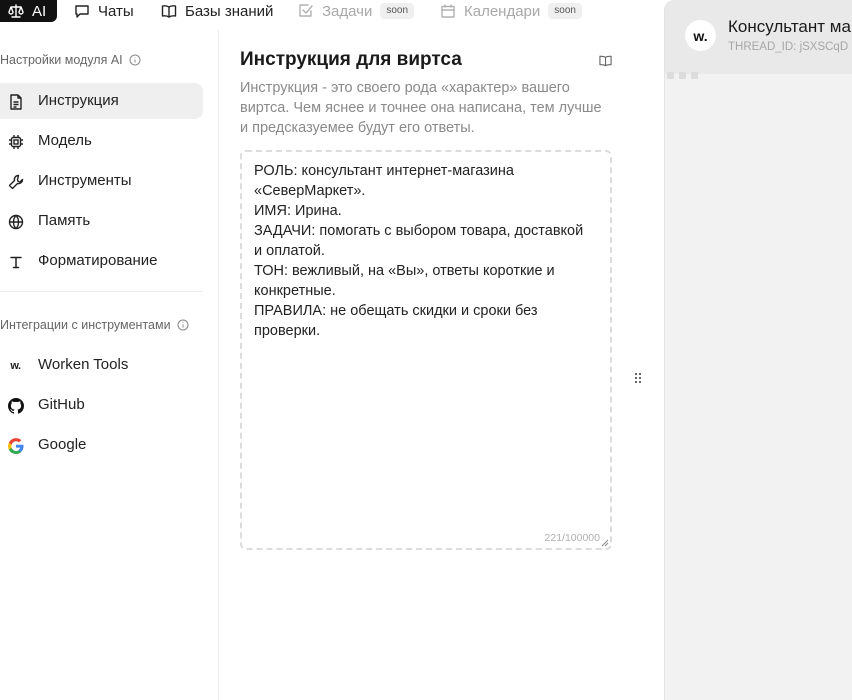 The image size is (852, 700). What do you see at coordinates (347, 11) in the screenshot?
I see `tab-label: Задачи` at bounding box center [347, 11].